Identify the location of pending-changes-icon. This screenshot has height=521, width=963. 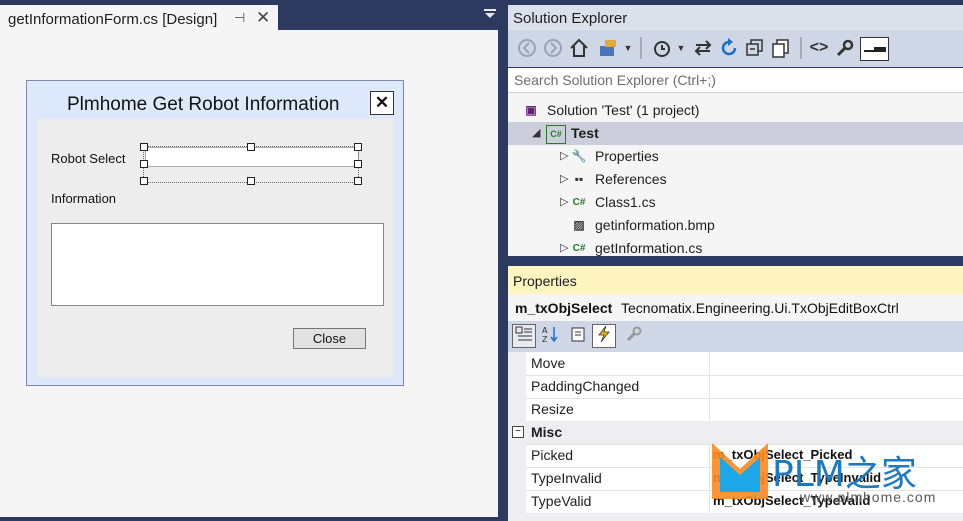
(661, 48).